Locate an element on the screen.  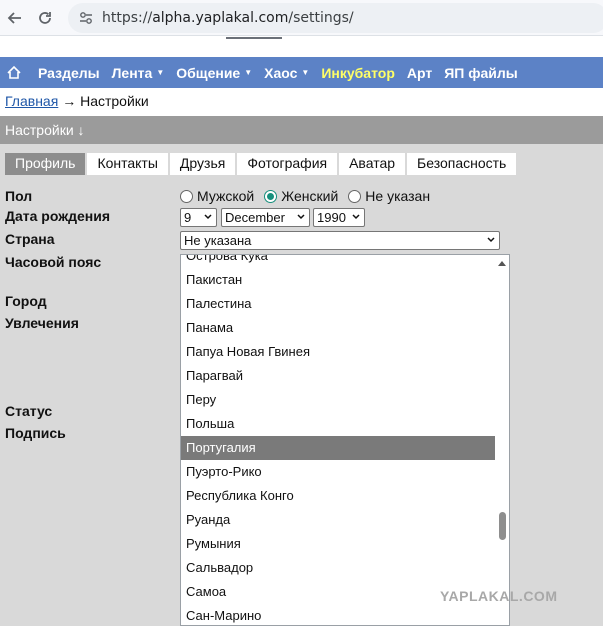
browser-toolbar: https://alpha.yaplakal.com/settings/ is located at coordinates (301, 18).